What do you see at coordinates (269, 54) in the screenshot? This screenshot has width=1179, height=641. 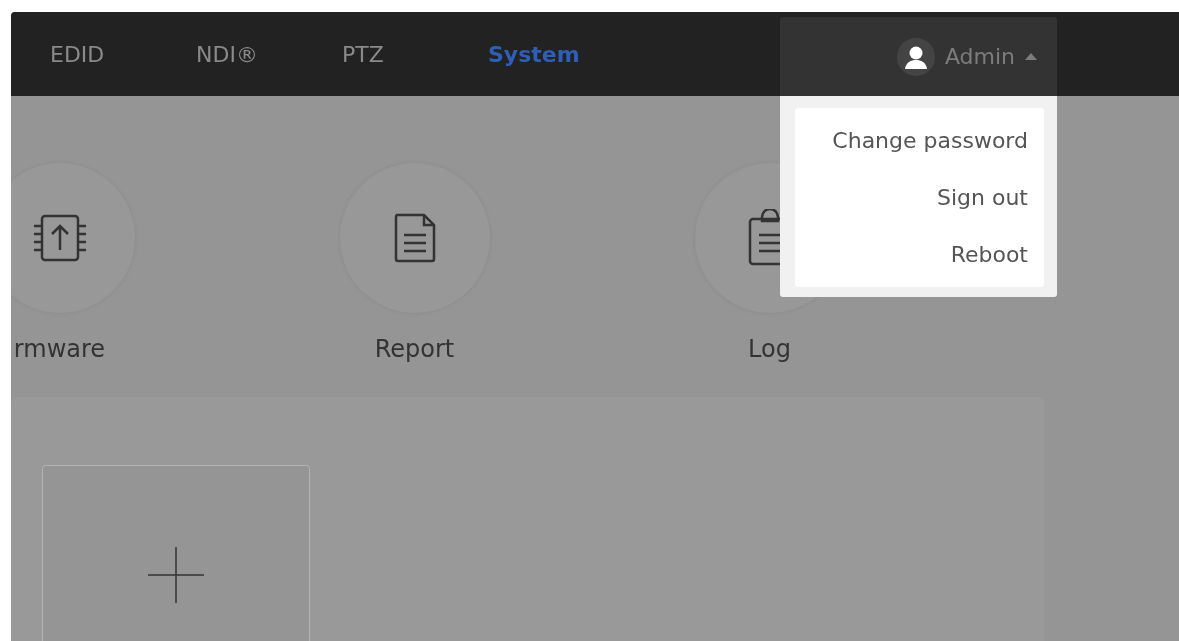 I see `nav-tab: NDI®` at bounding box center [269, 54].